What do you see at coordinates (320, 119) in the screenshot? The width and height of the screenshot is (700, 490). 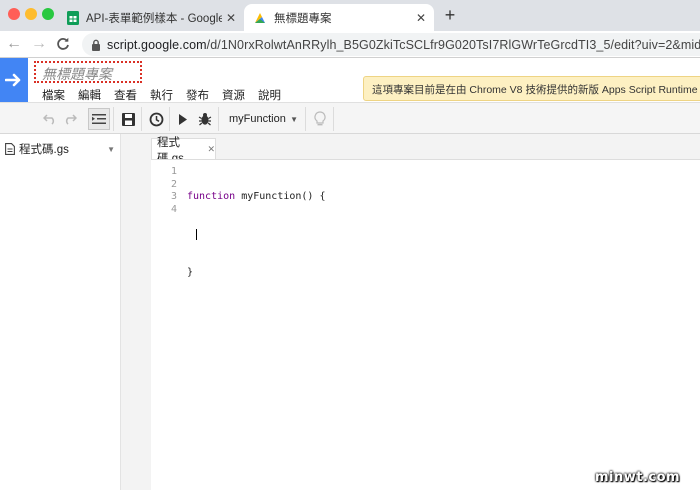 I see `lightbulb-icon` at bounding box center [320, 119].